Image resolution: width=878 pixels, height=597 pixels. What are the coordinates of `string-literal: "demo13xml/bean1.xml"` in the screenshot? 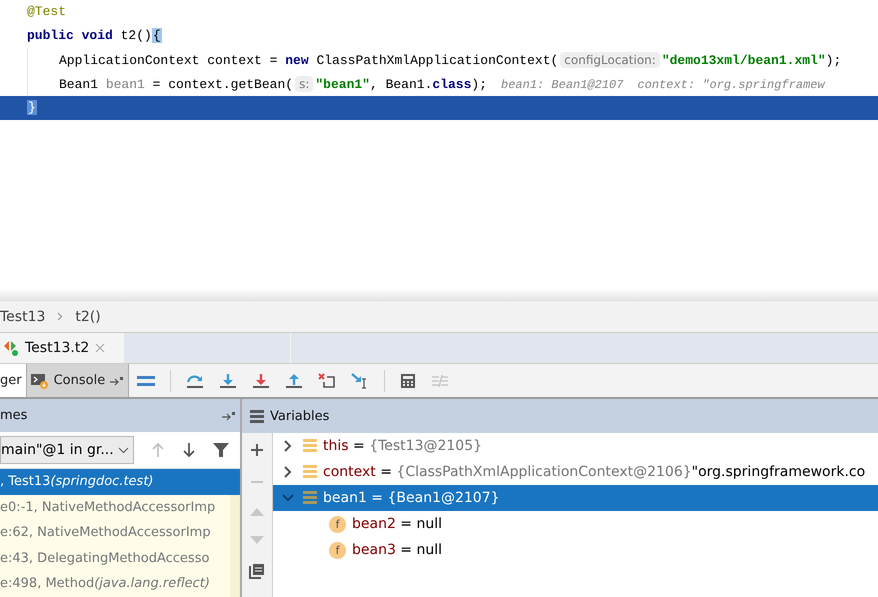 It's located at (744, 60).